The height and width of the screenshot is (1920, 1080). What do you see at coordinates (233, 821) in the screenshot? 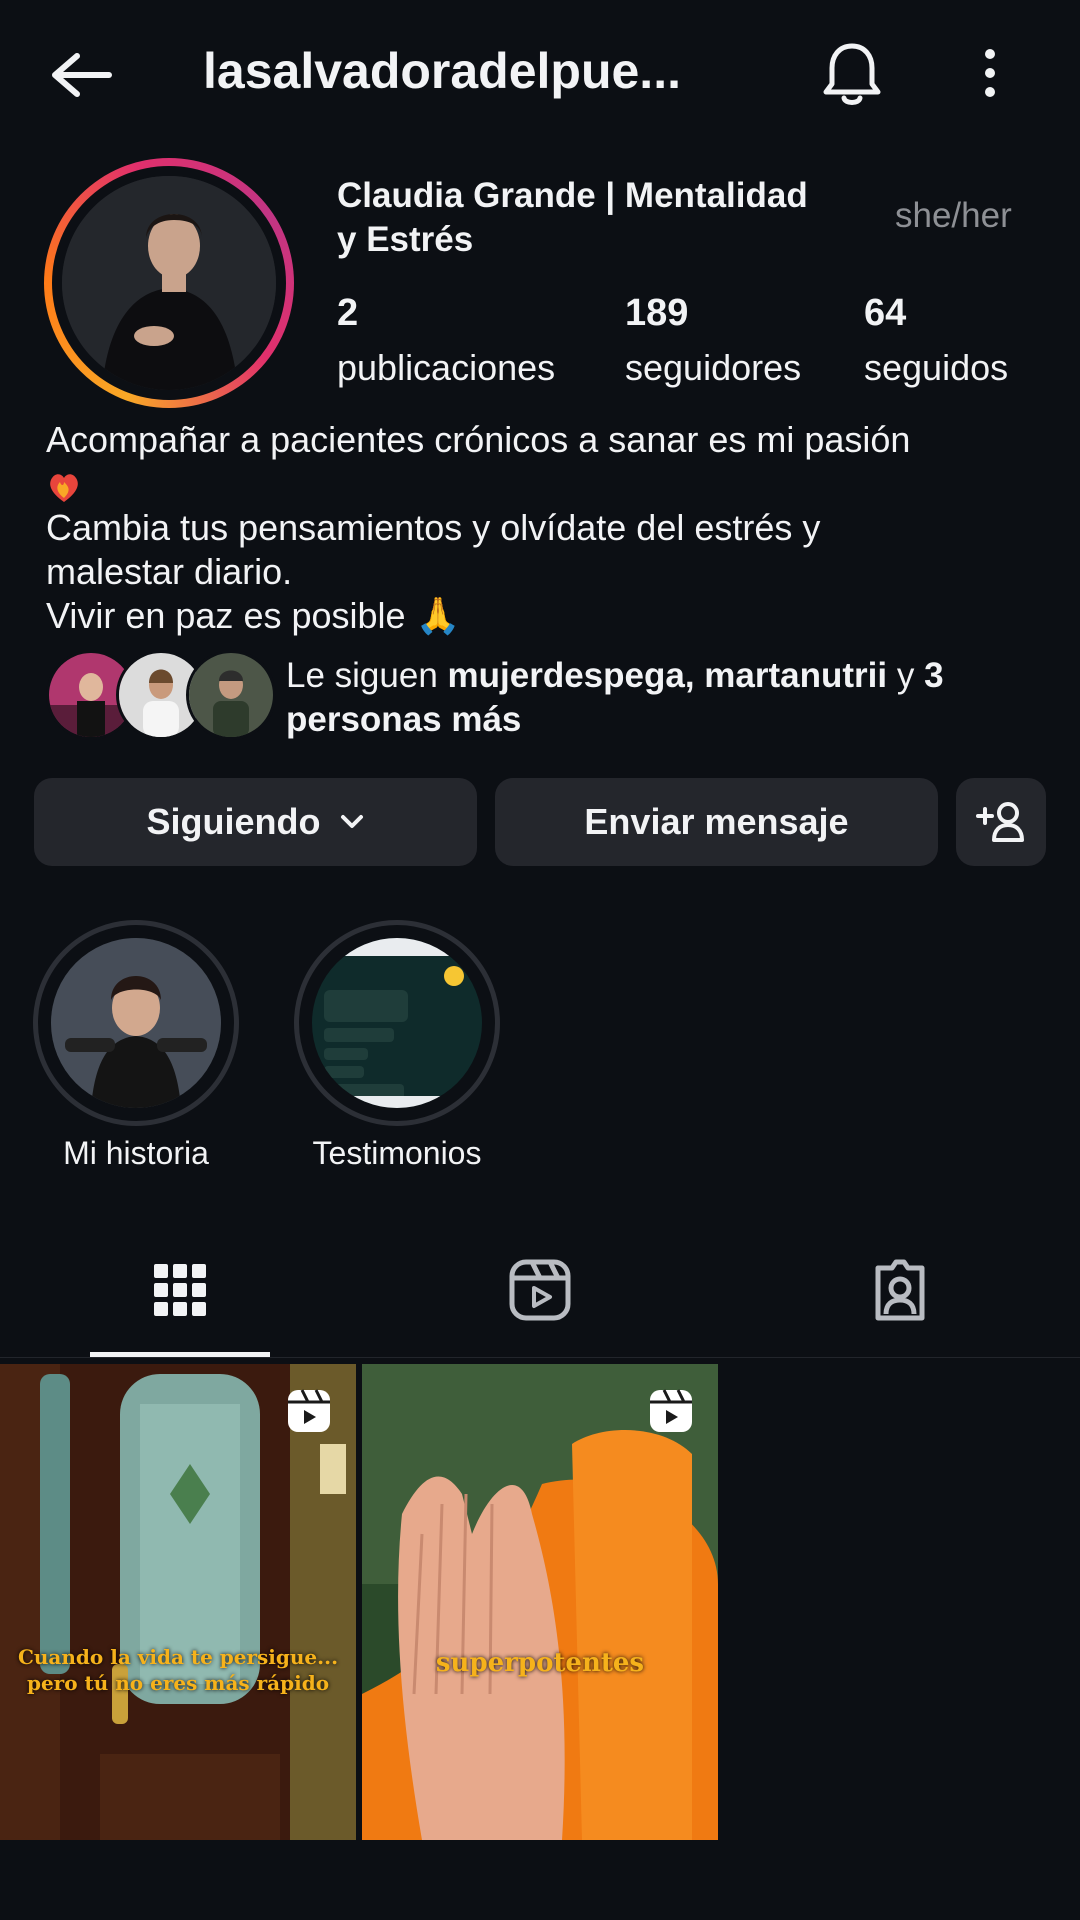
I see `following-label: Siguiendo` at bounding box center [233, 821].